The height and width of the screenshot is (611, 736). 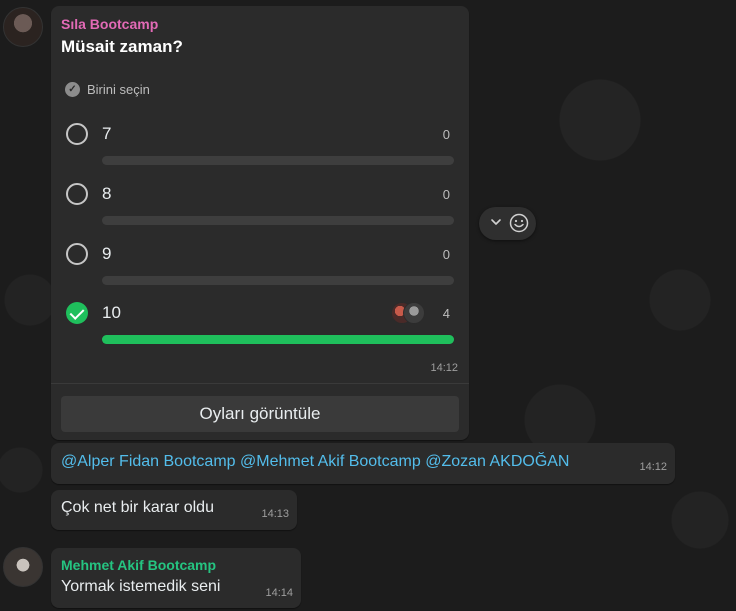 I want to click on message-text: Yormak istemedik seni, so click(x=141, y=586).